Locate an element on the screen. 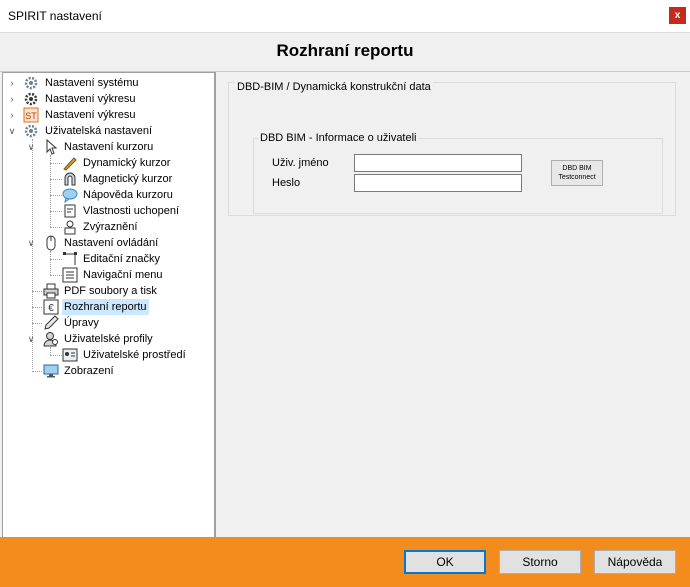 This screenshot has width=690, height=587. tree-node-edits: Úpravy is located at coordinates (108, 323).